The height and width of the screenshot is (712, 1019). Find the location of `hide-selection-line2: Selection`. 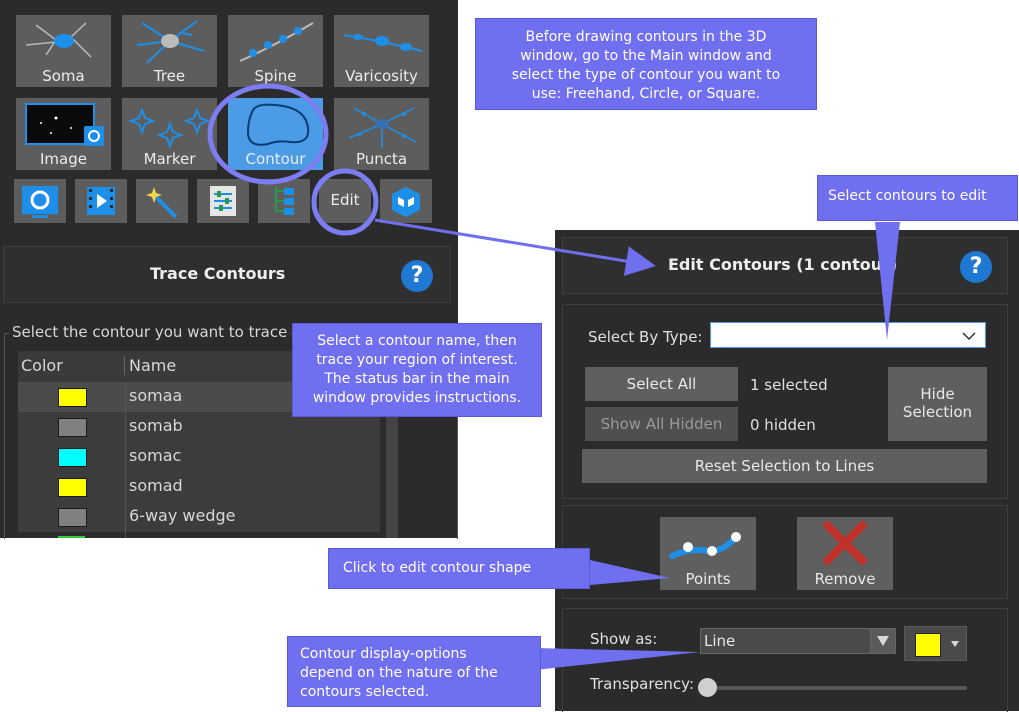

hide-selection-line2: Selection is located at coordinates (937, 412).